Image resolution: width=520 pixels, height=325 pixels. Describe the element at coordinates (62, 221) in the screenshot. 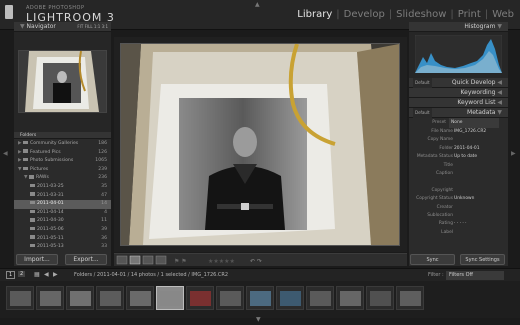

I see `folder-row: 2011-04-30 11` at that location.